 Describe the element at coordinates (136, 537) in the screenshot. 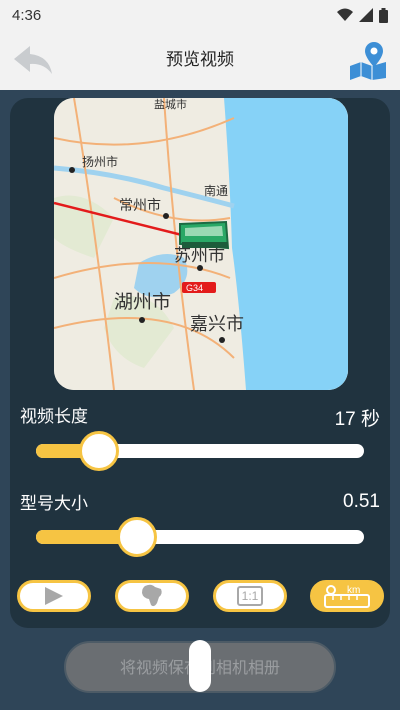

I see `model-size-slider-thumb` at that location.